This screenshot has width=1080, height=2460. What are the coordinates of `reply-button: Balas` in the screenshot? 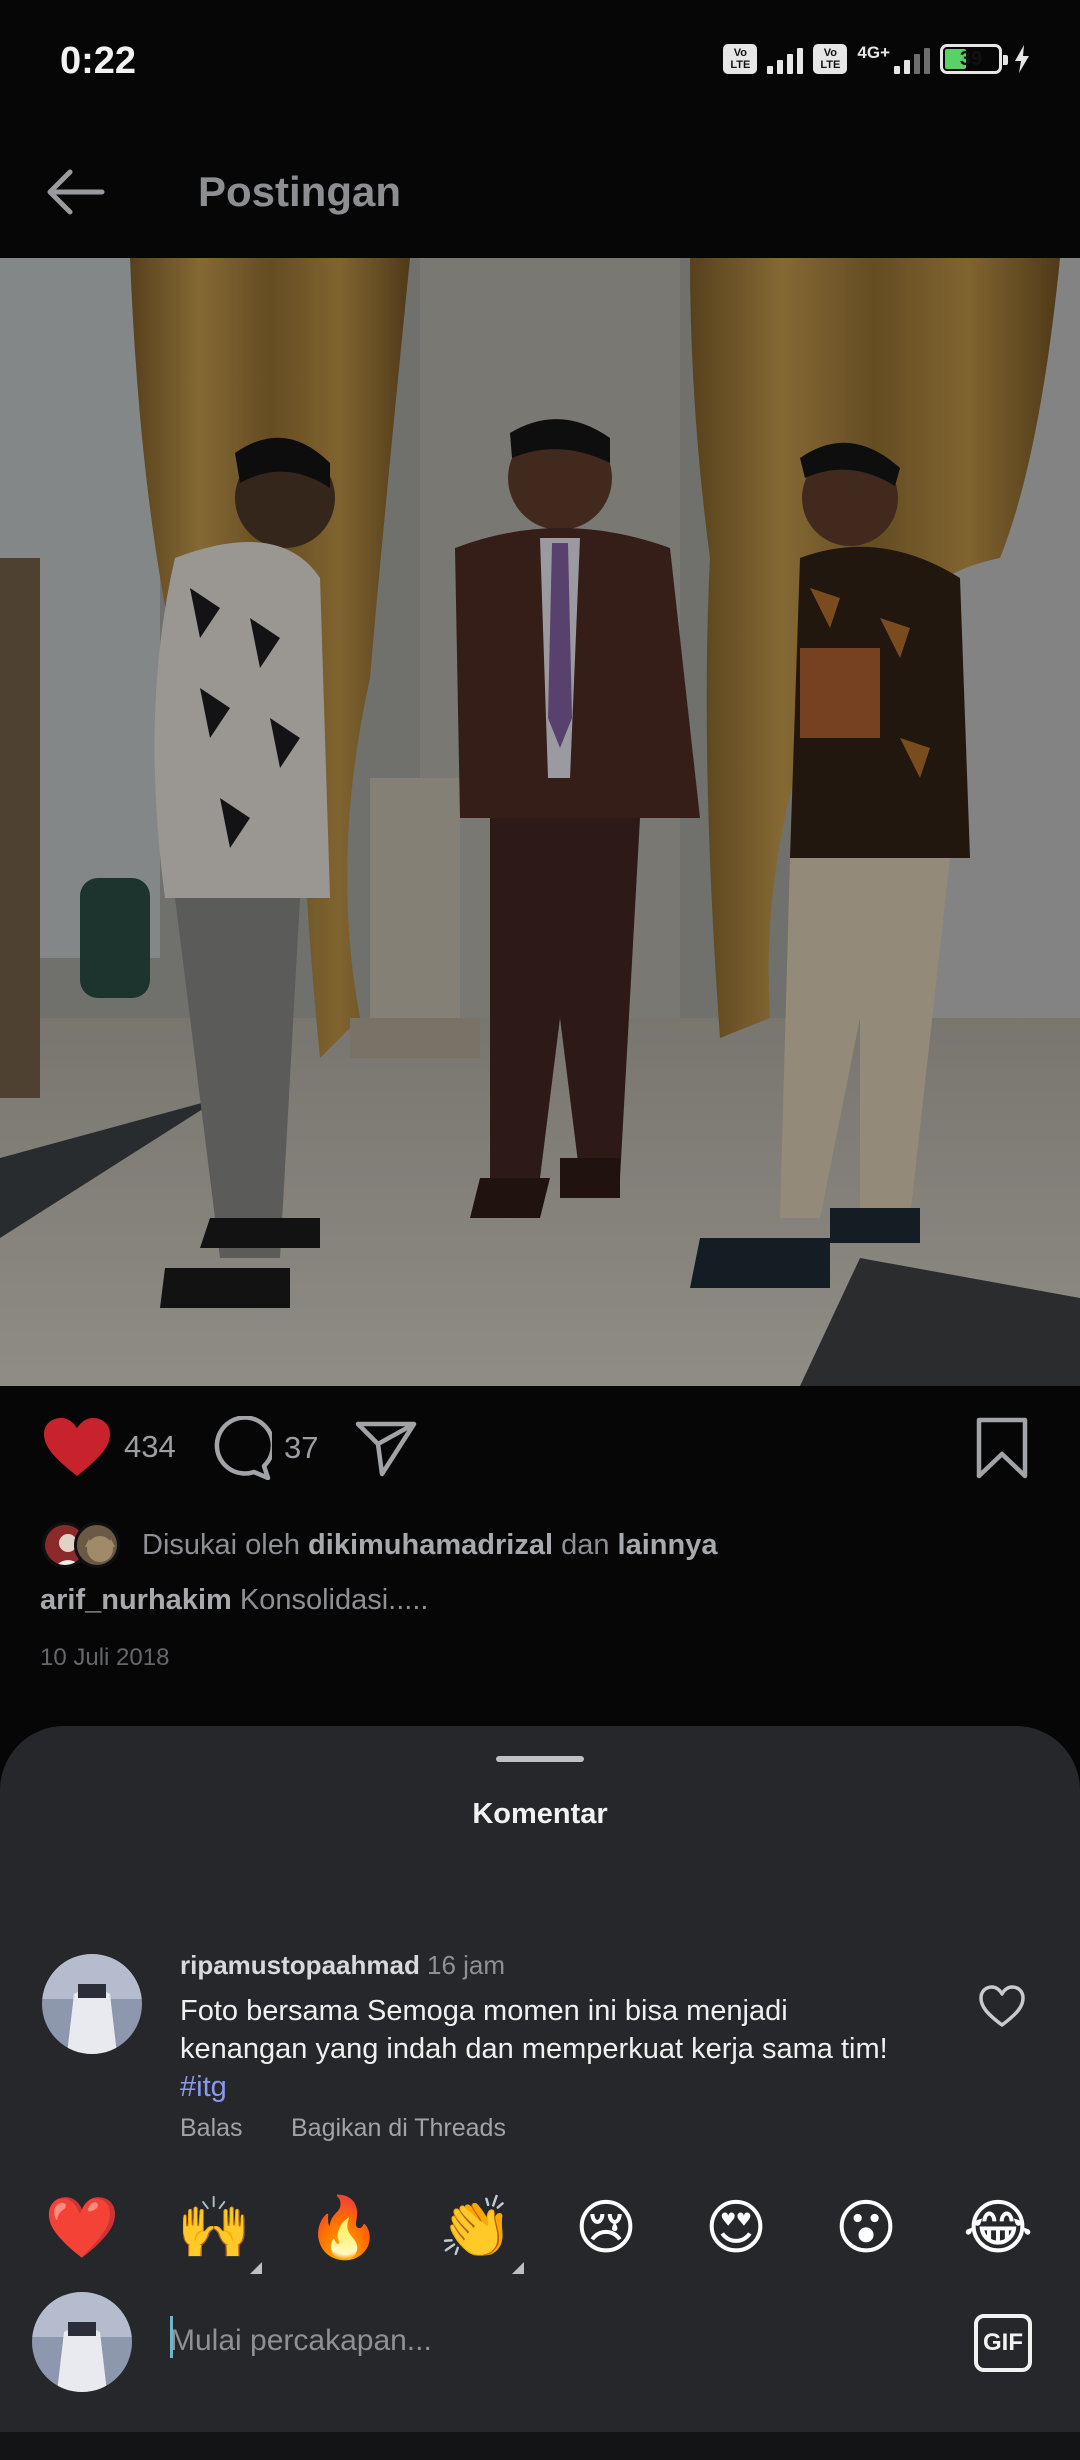 It's located at (211, 2128).